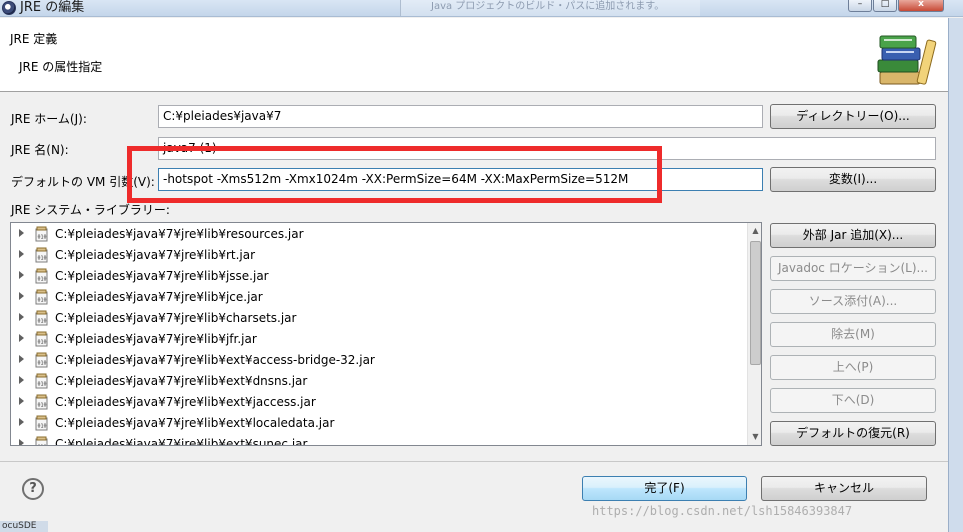  Describe the element at coordinates (52, 7) in the screenshot. I see `window-title: JRE の編集` at that location.